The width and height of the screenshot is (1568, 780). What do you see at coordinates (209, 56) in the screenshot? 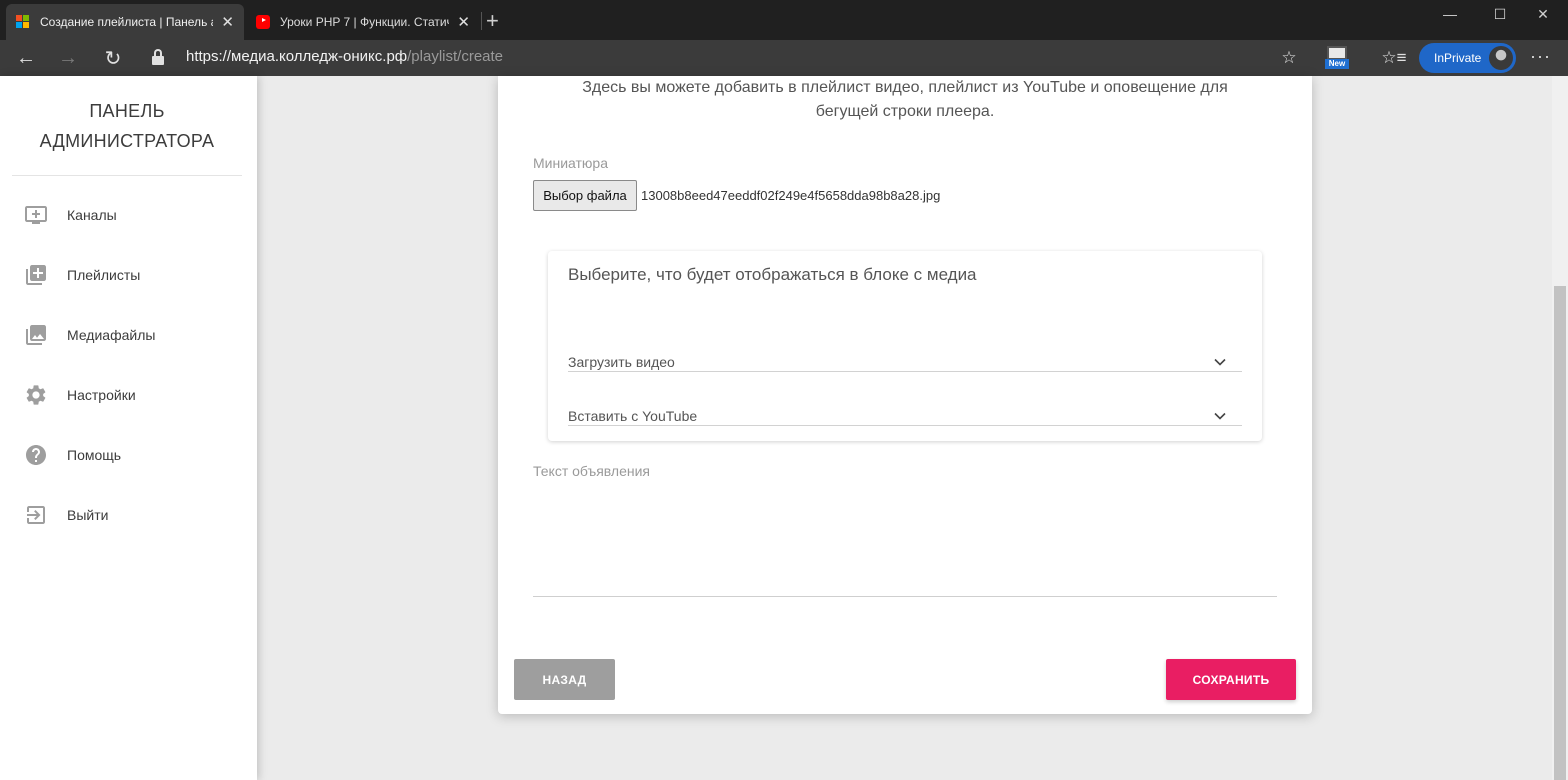
I see `url-scheme: https://` at bounding box center [209, 56].